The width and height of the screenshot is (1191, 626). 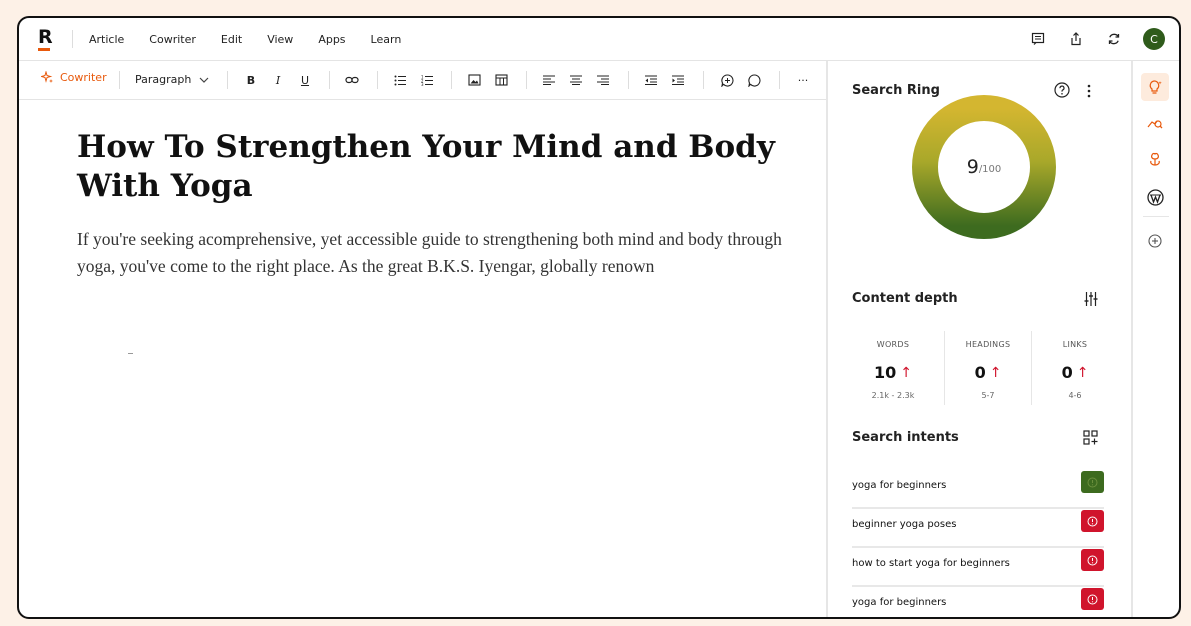 What do you see at coordinates (1089, 92) in the screenshot?
I see `kebab-menu-icon` at bounding box center [1089, 92].